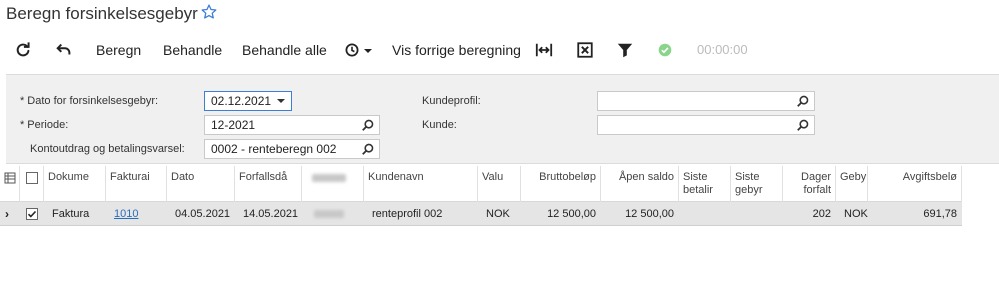  I want to click on favorite-star-icon, so click(209, 12).